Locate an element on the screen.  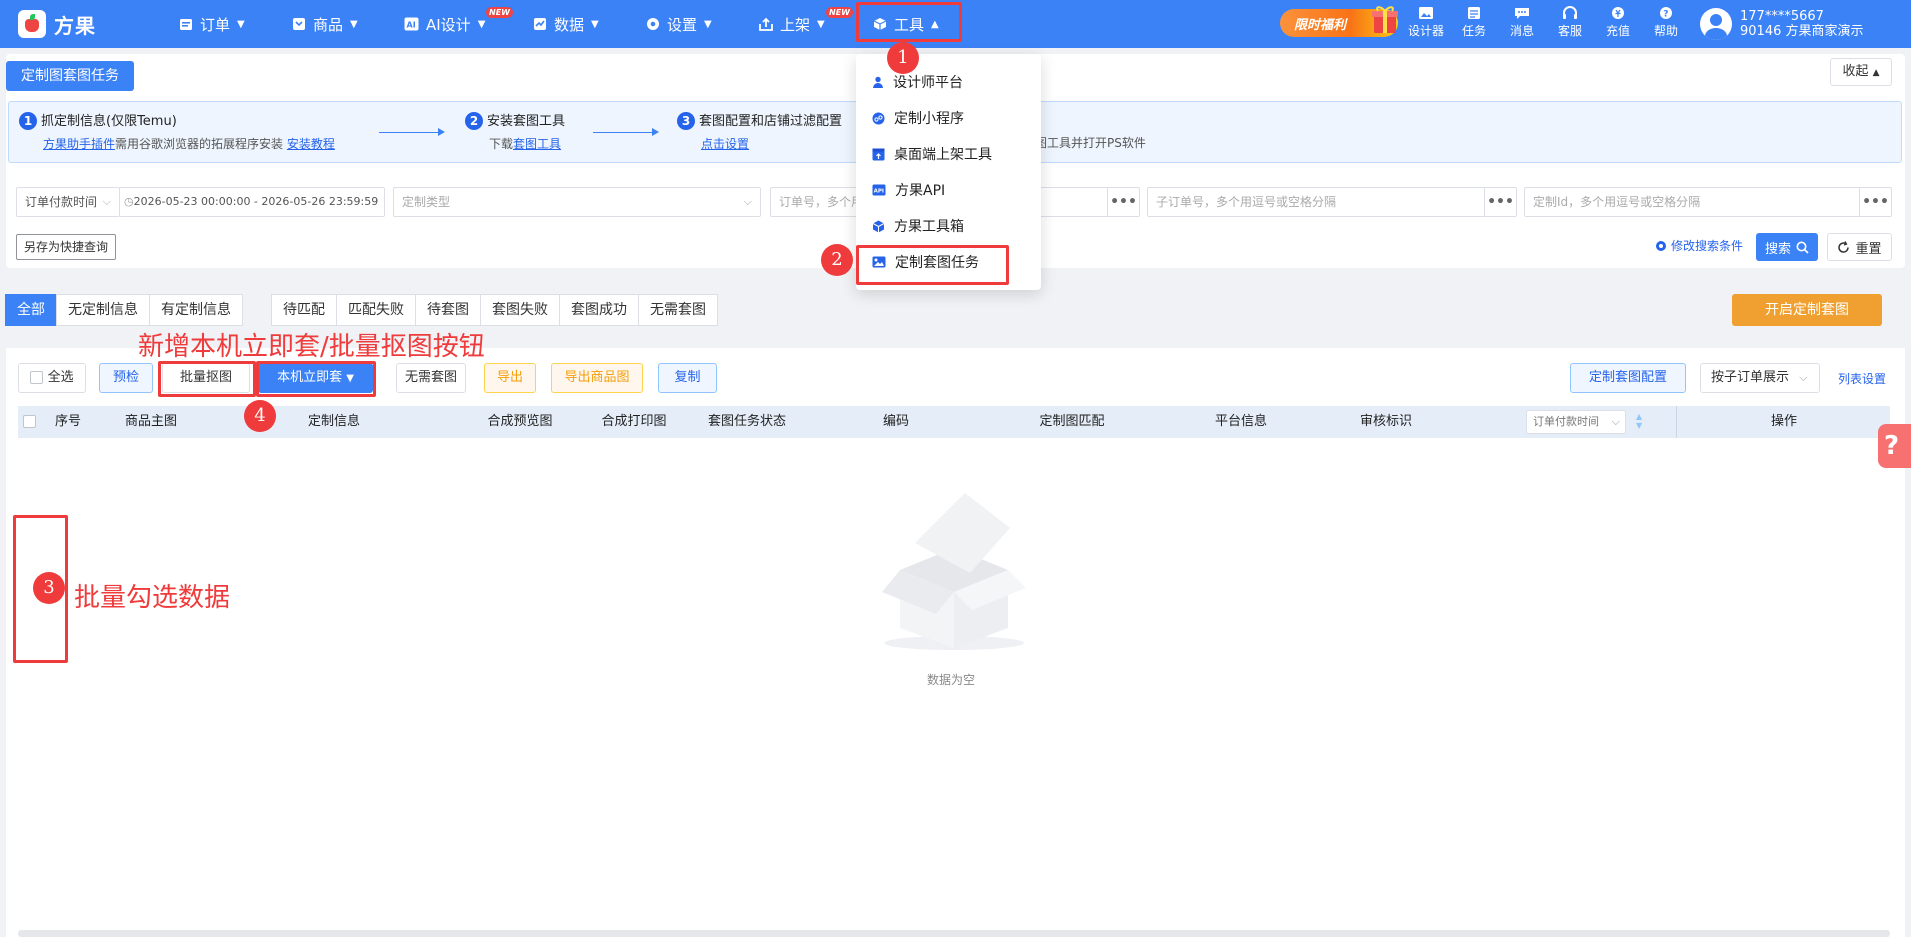
desktop-upload-icon is located at coordinates (878, 154).